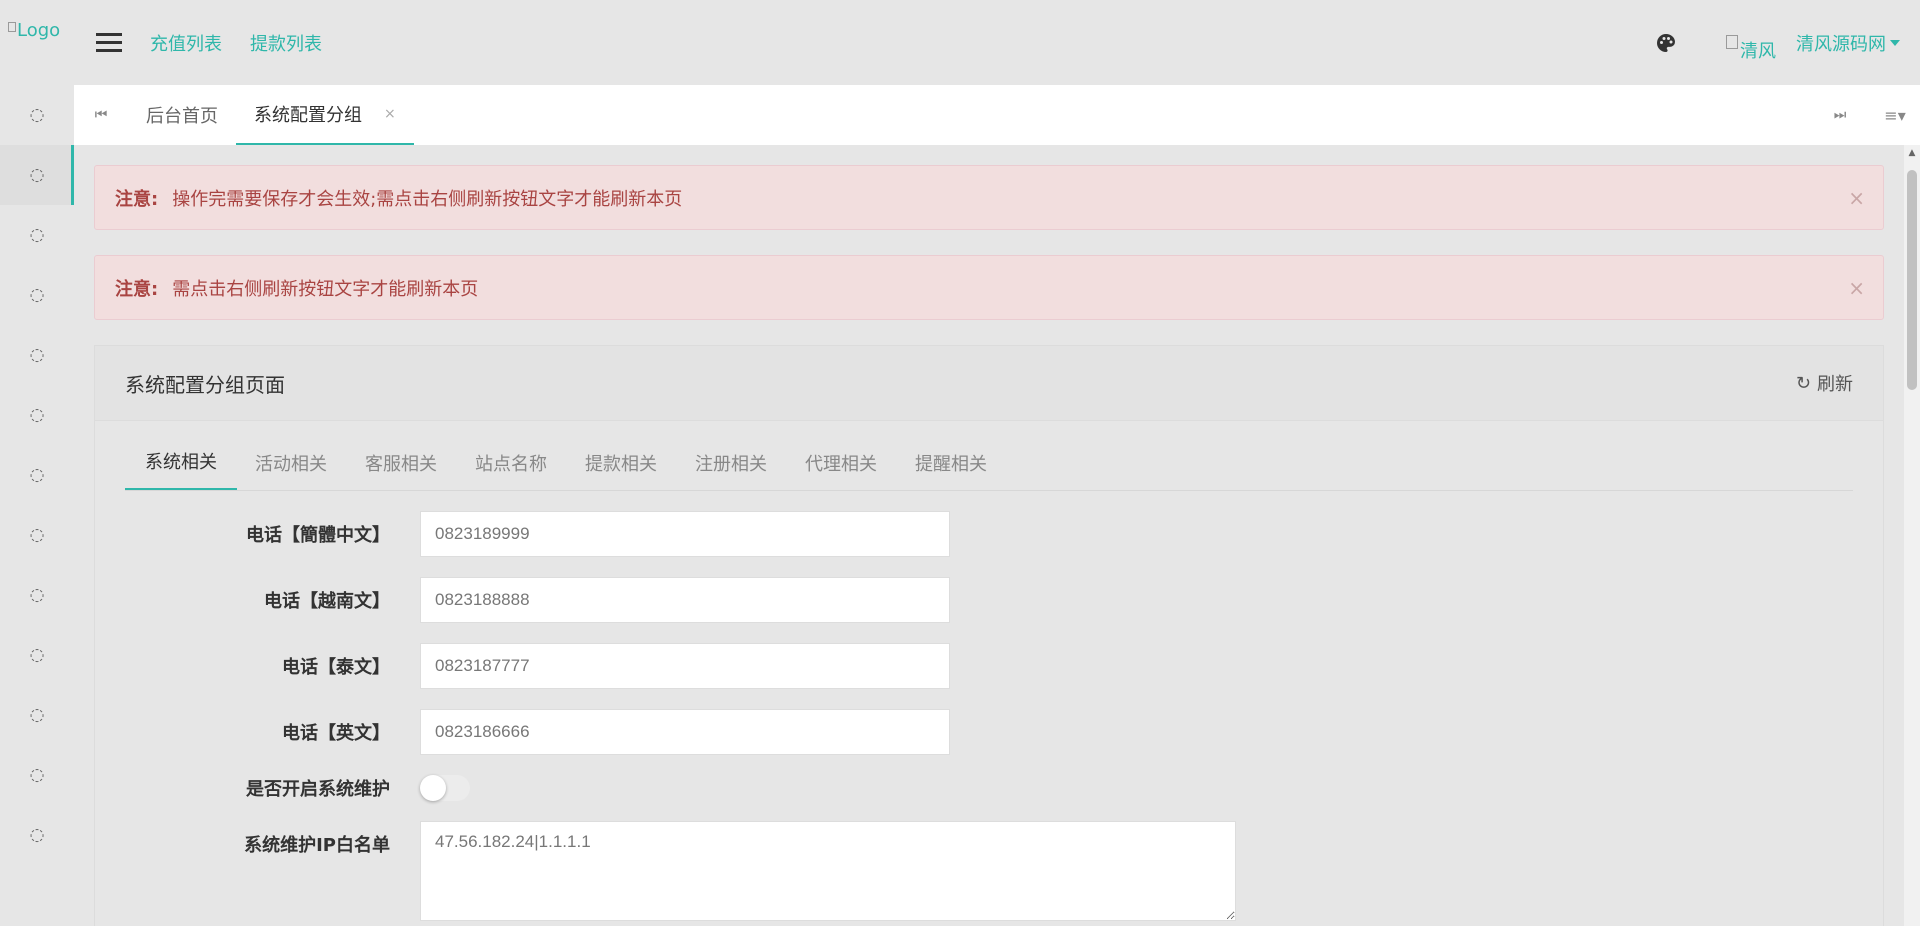 The image size is (1920, 926). I want to click on alert-text: 需点击右侧刷新按钮文字才能刷新本页, so click(325, 289).